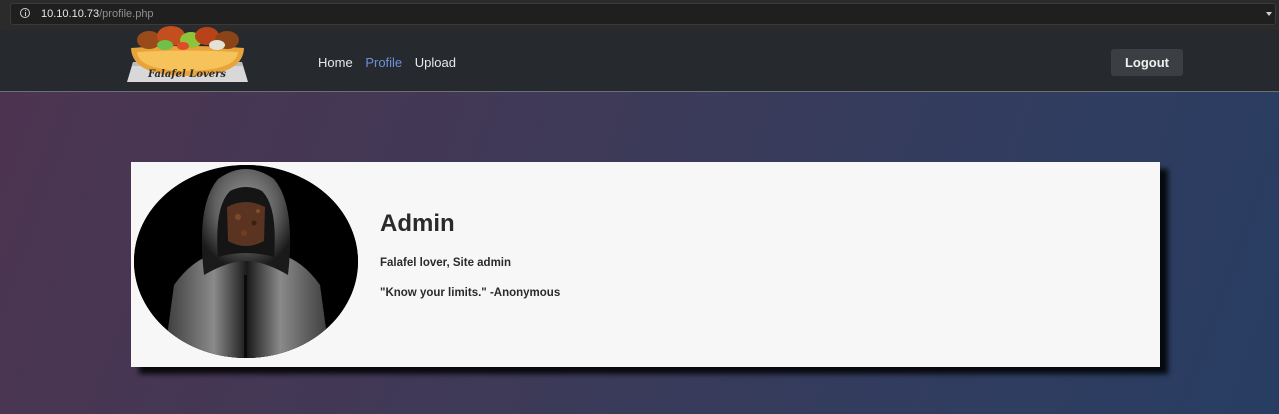  I want to click on nav-links: Home Profile Upload, so click(391, 63).